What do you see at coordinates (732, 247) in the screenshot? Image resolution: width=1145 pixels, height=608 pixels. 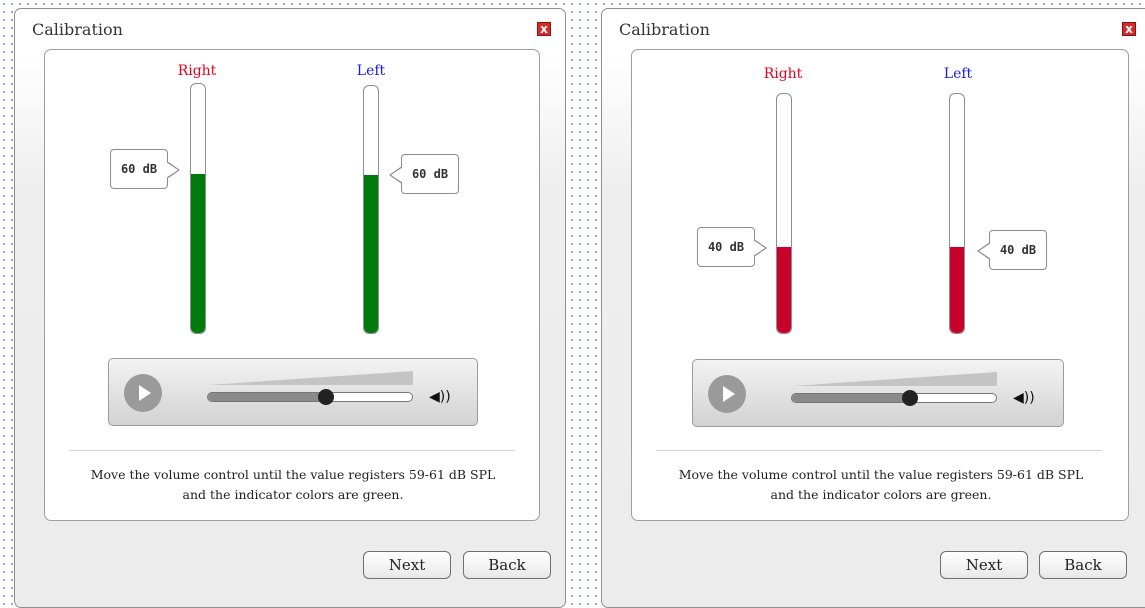 I see `right-level-callout: 40 dB` at bounding box center [732, 247].